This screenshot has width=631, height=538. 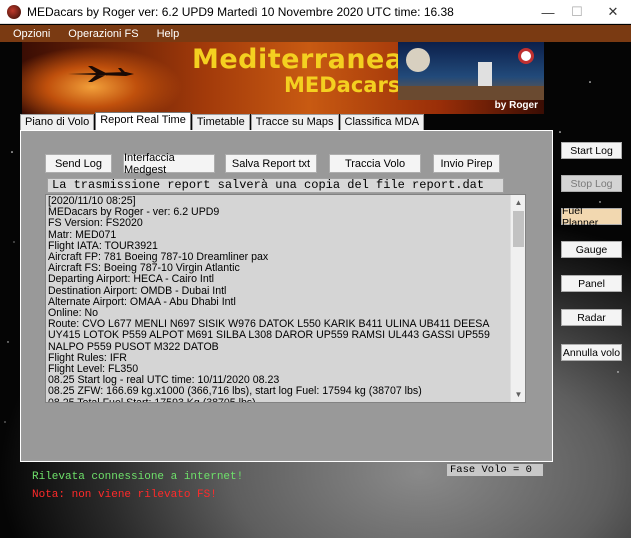 I want to click on radar-button: Radar, so click(x=591, y=317).